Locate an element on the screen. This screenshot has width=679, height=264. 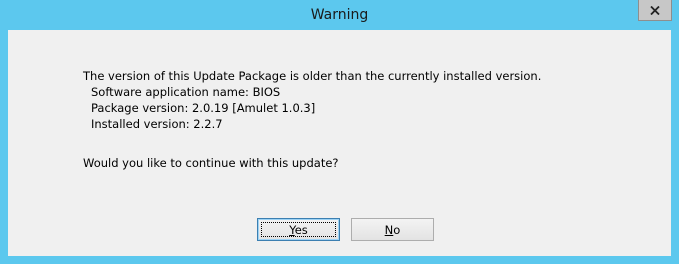
yes-button-label: Yes is located at coordinates (298, 229).